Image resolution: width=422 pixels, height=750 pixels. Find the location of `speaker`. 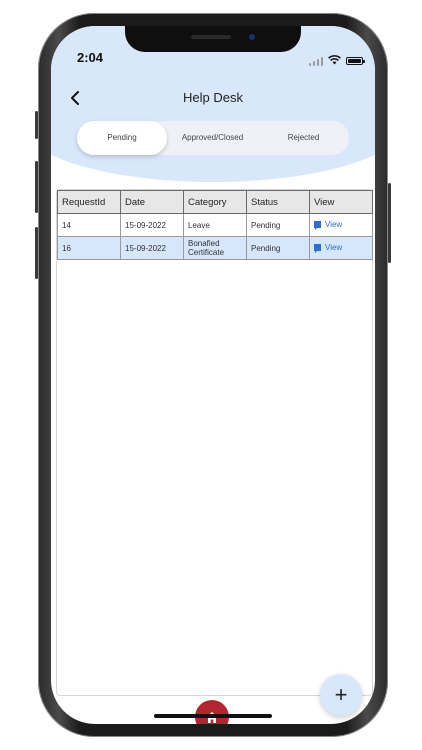

speaker is located at coordinates (211, 37).